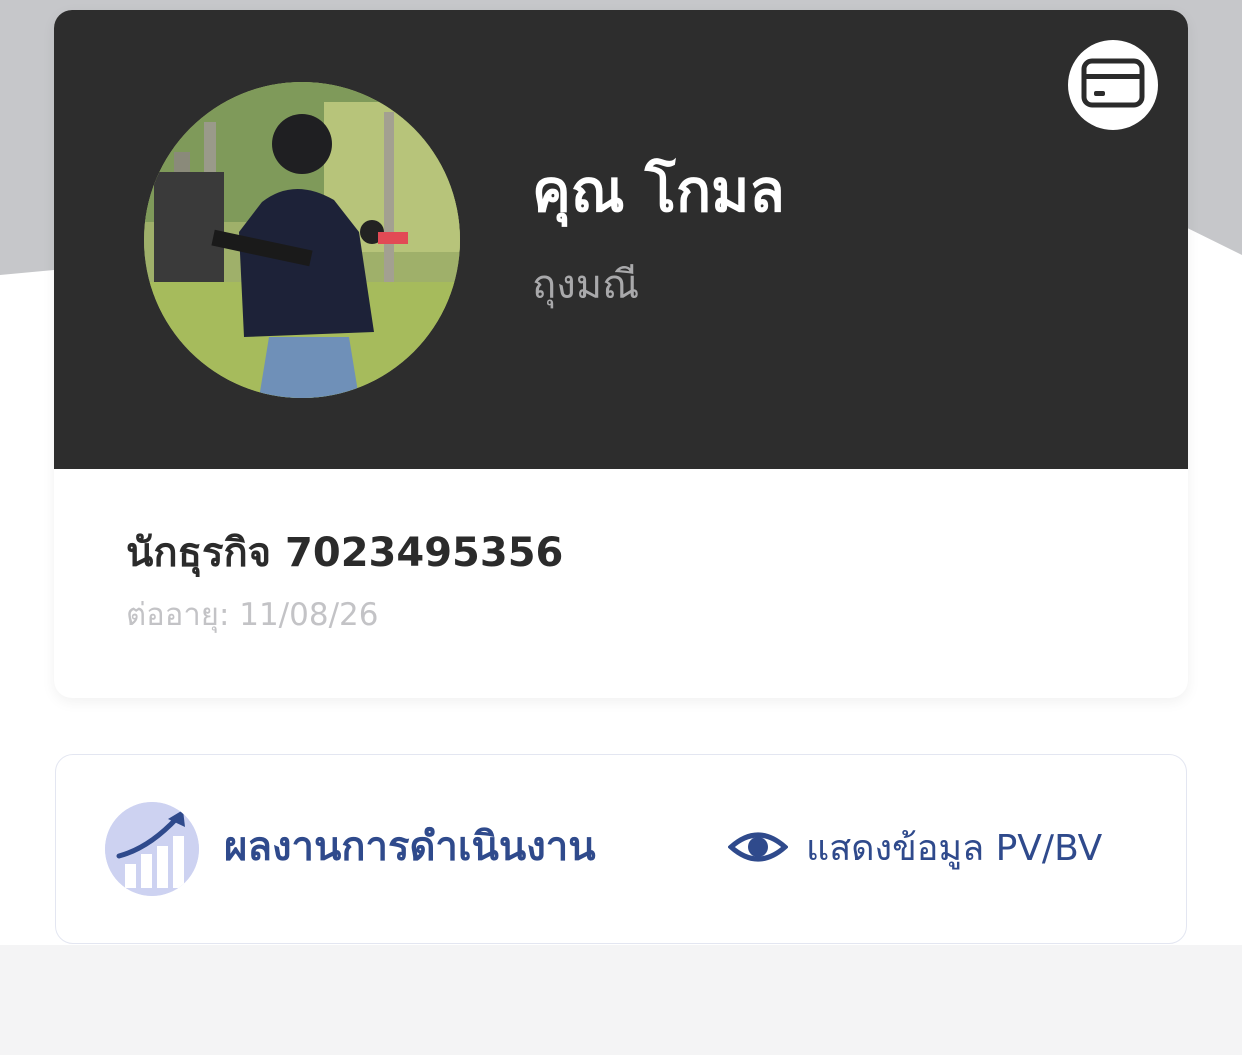 The width and height of the screenshot is (1242, 1055). I want to click on user-name: คุณ โกมล, so click(658, 191).